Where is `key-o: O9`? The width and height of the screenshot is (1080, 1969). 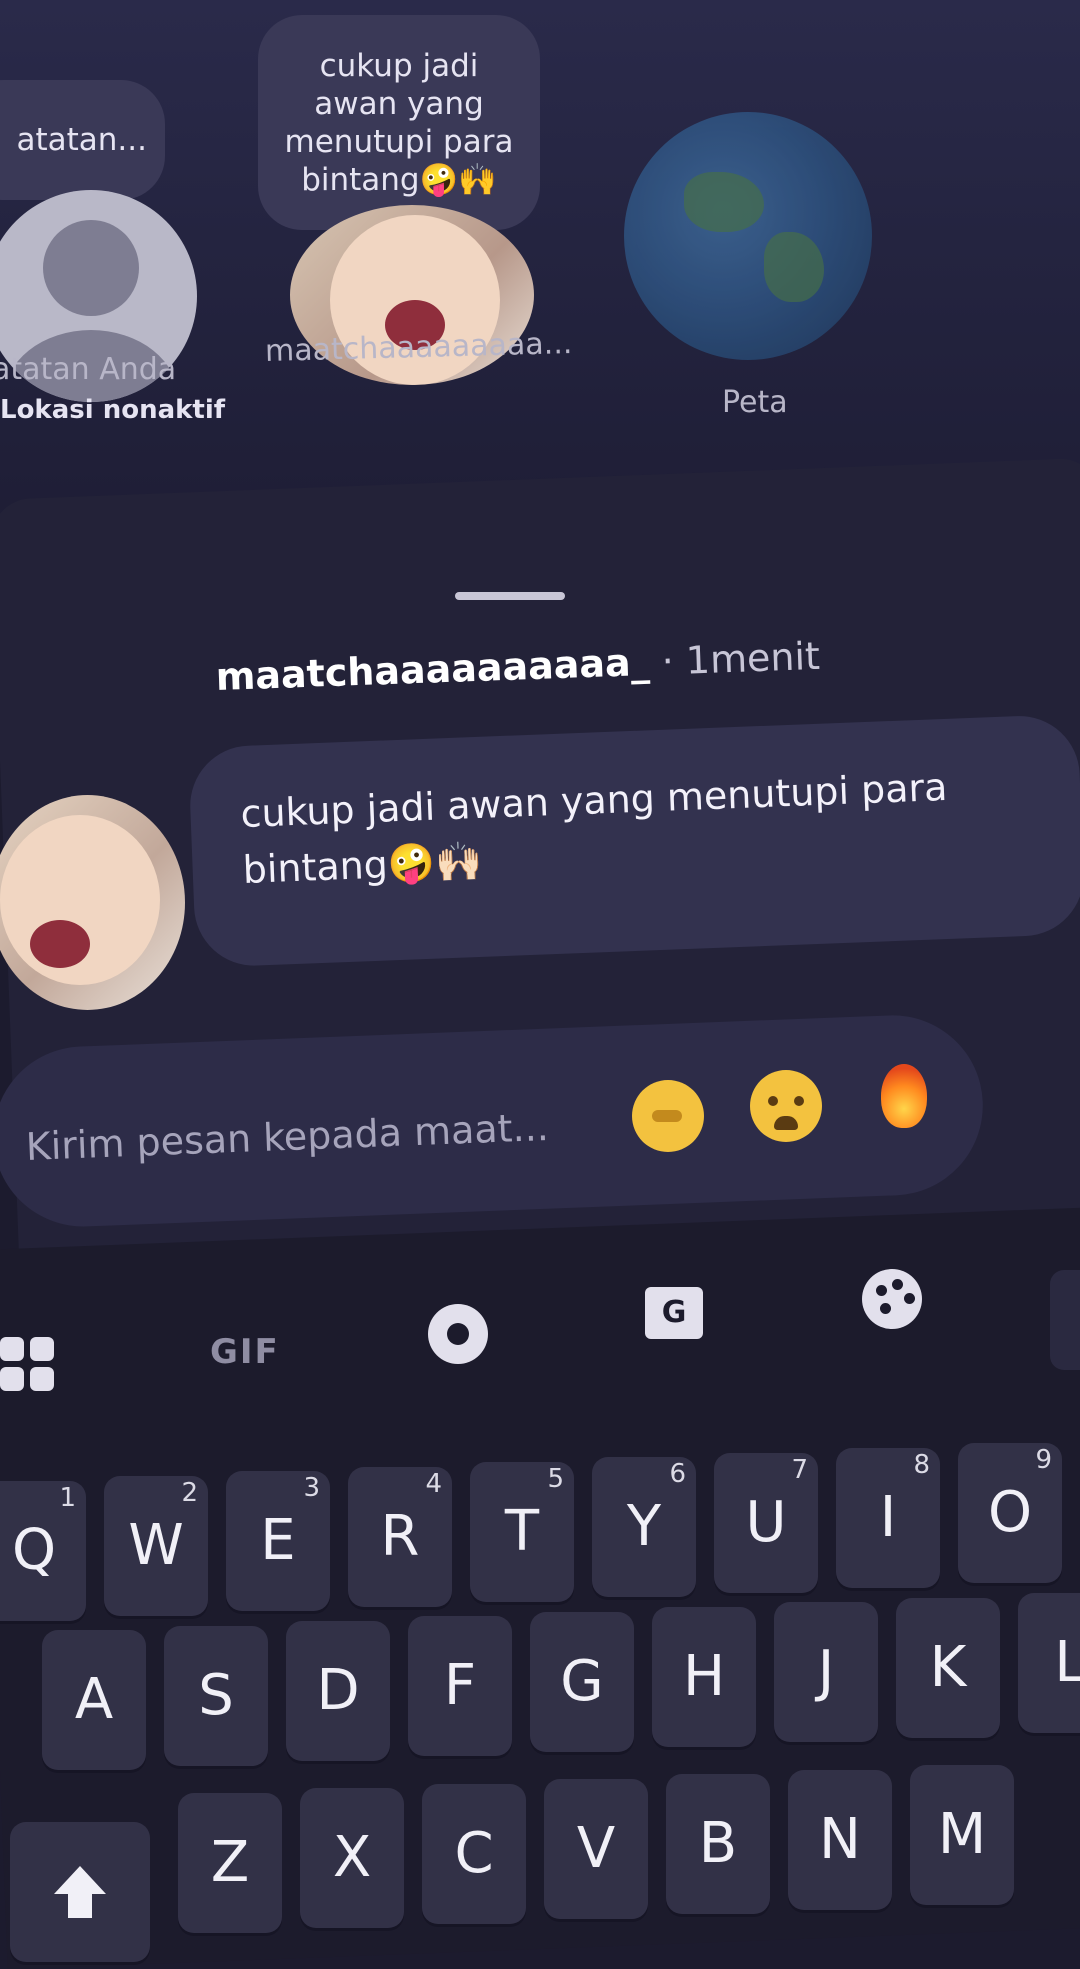 key-o: O9 is located at coordinates (1010, 1513).